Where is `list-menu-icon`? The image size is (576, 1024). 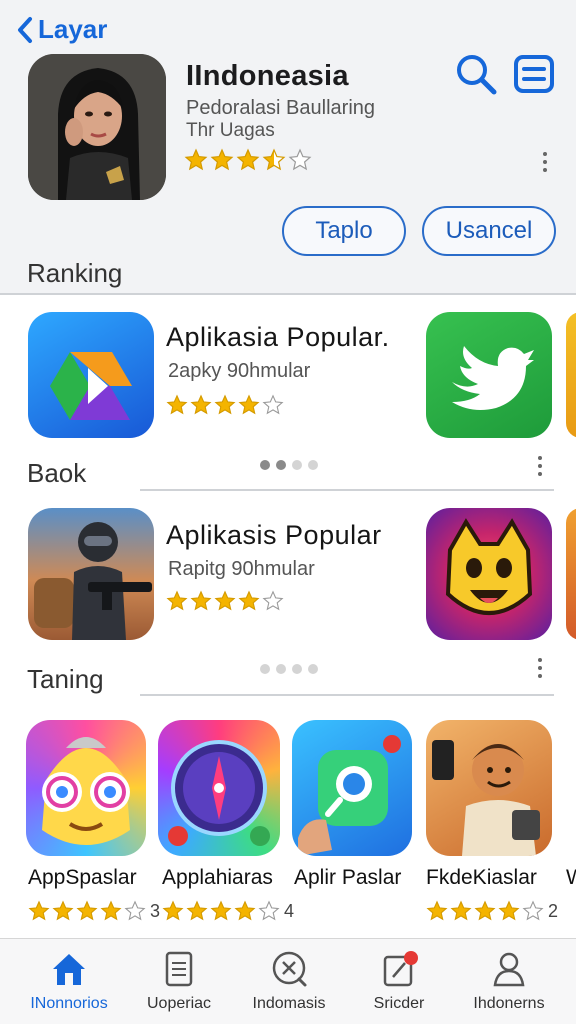 list-menu-icon is located at coordinates (534, 74).